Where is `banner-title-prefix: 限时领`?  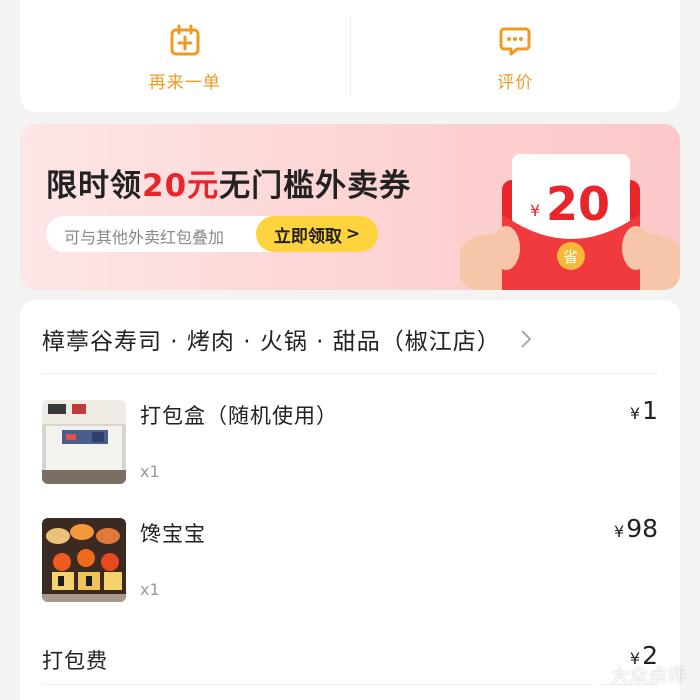
banner-title-prefix: 限时领 is located at coordinates (94, 186).